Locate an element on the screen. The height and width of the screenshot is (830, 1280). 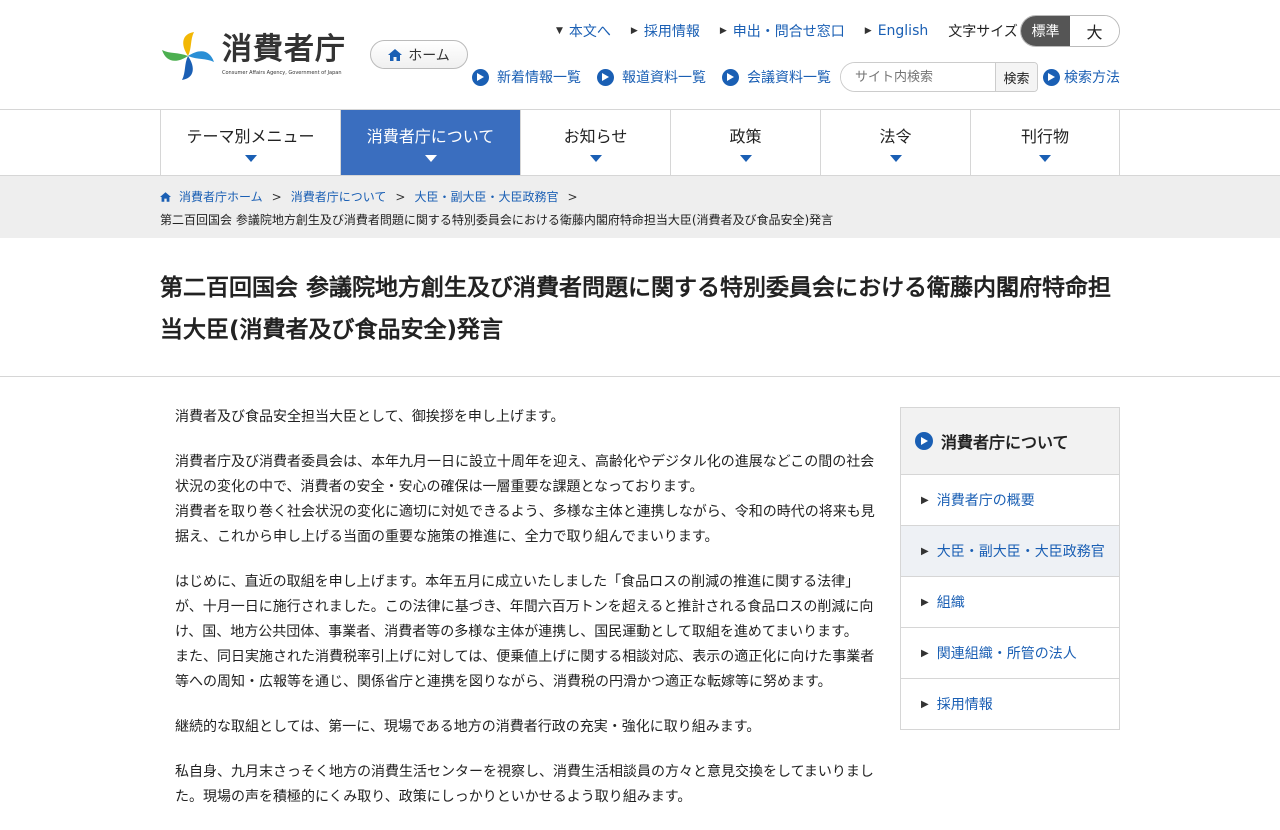
news-list-link: 新着情報一覧 is located at coordinates (526, 77).